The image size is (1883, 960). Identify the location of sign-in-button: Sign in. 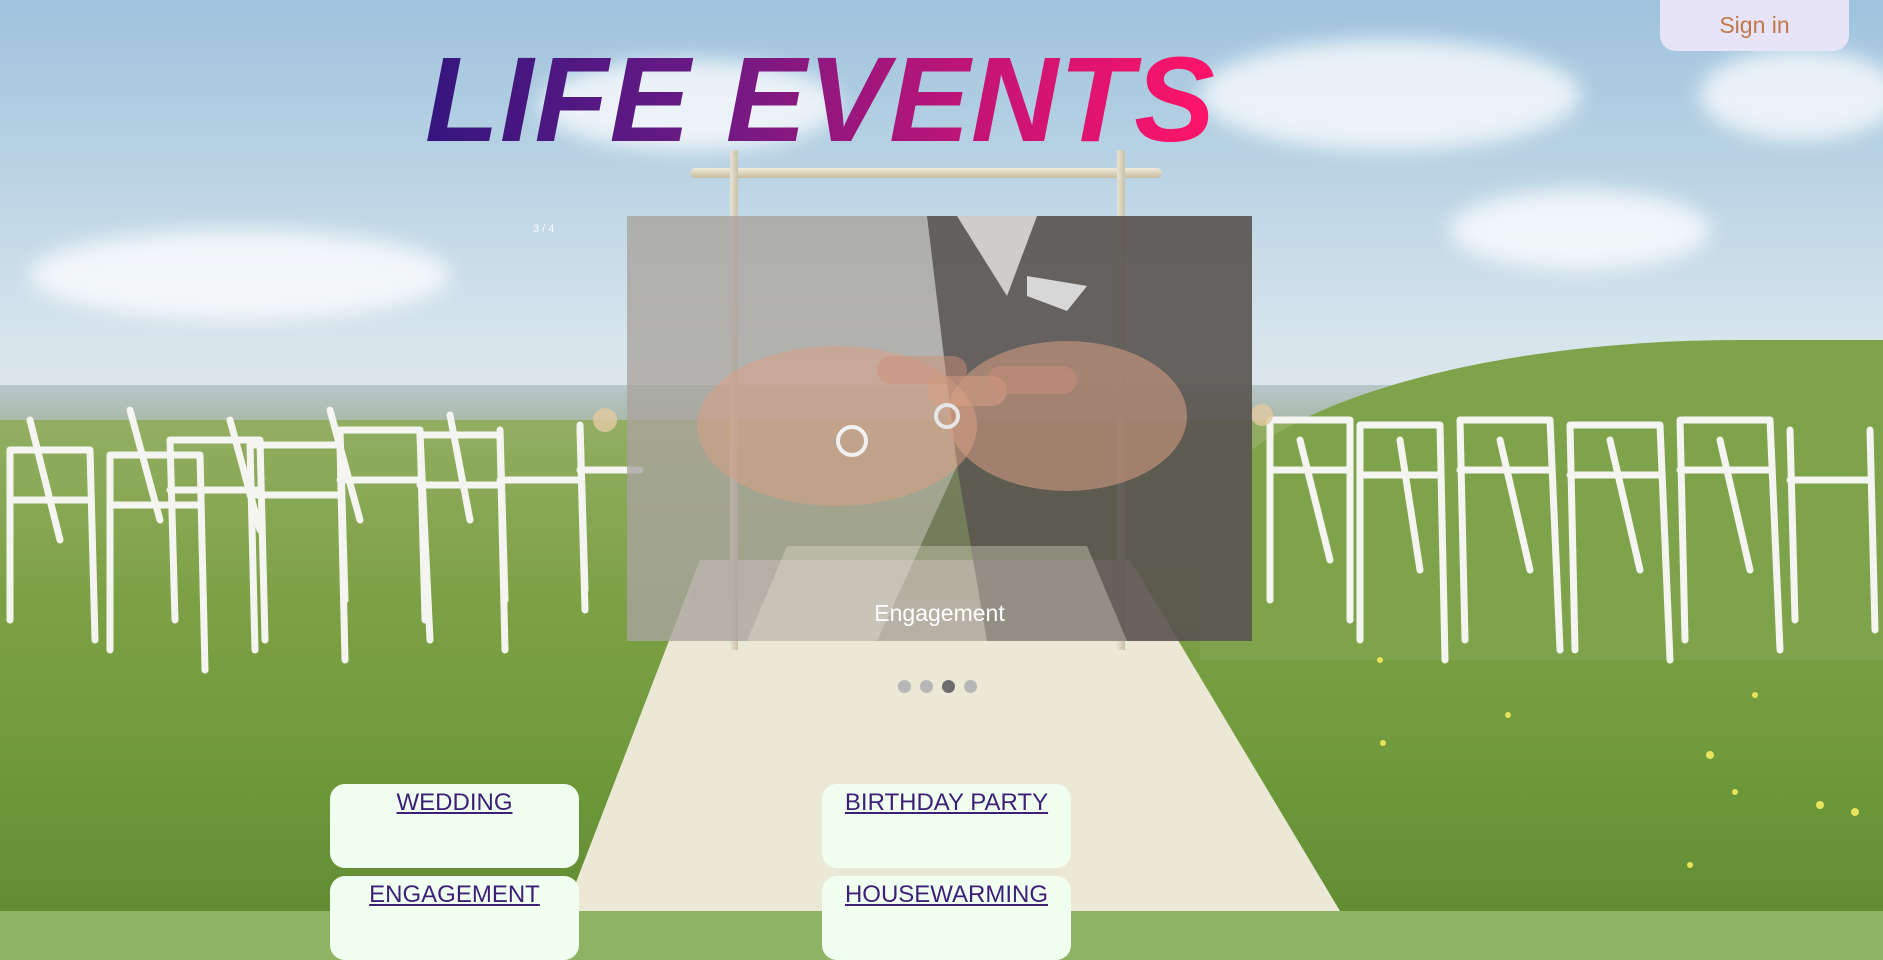
(1754, 25).